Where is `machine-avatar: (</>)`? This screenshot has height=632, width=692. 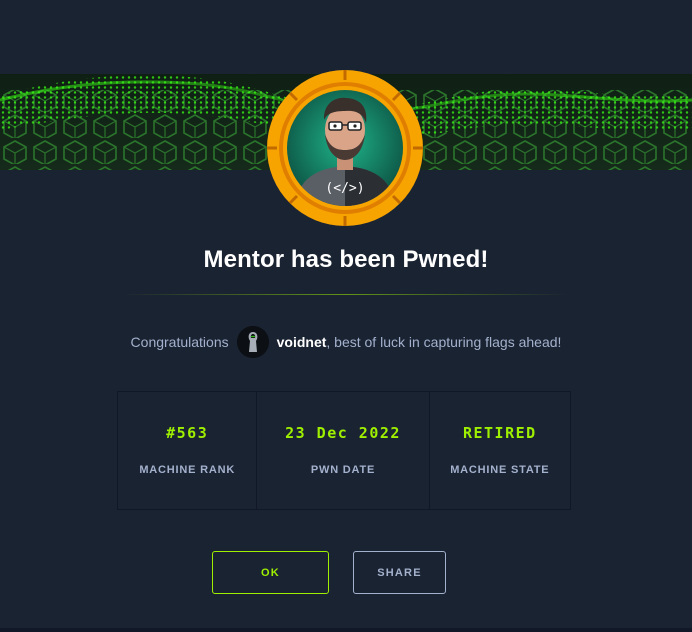
machine-avatar: (</>) is located at coordinates (345, 148).